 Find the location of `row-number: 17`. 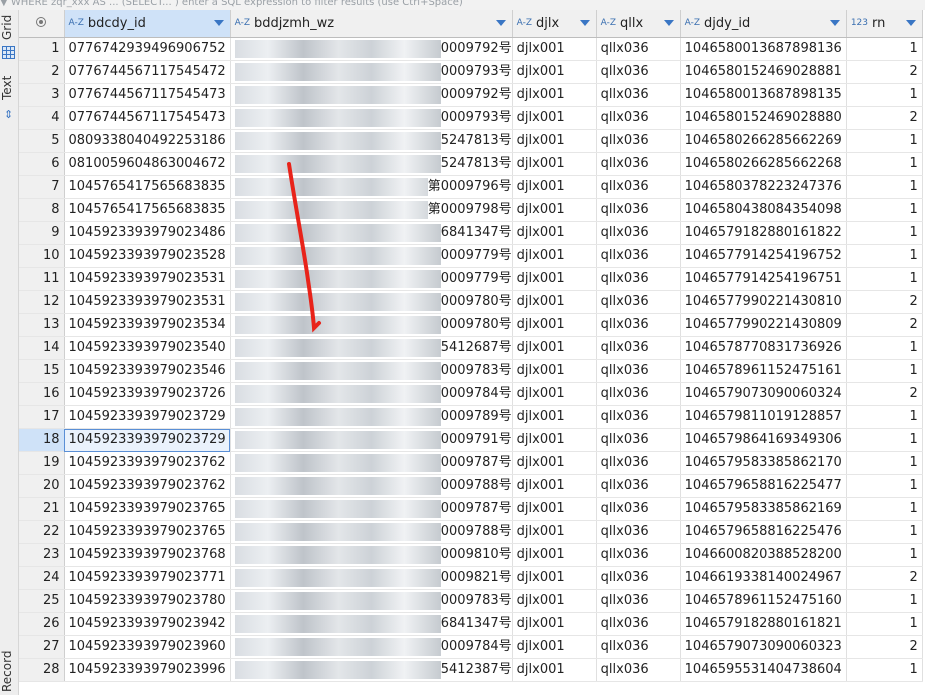

row-number: 17 is located at coordinates (42, 417).